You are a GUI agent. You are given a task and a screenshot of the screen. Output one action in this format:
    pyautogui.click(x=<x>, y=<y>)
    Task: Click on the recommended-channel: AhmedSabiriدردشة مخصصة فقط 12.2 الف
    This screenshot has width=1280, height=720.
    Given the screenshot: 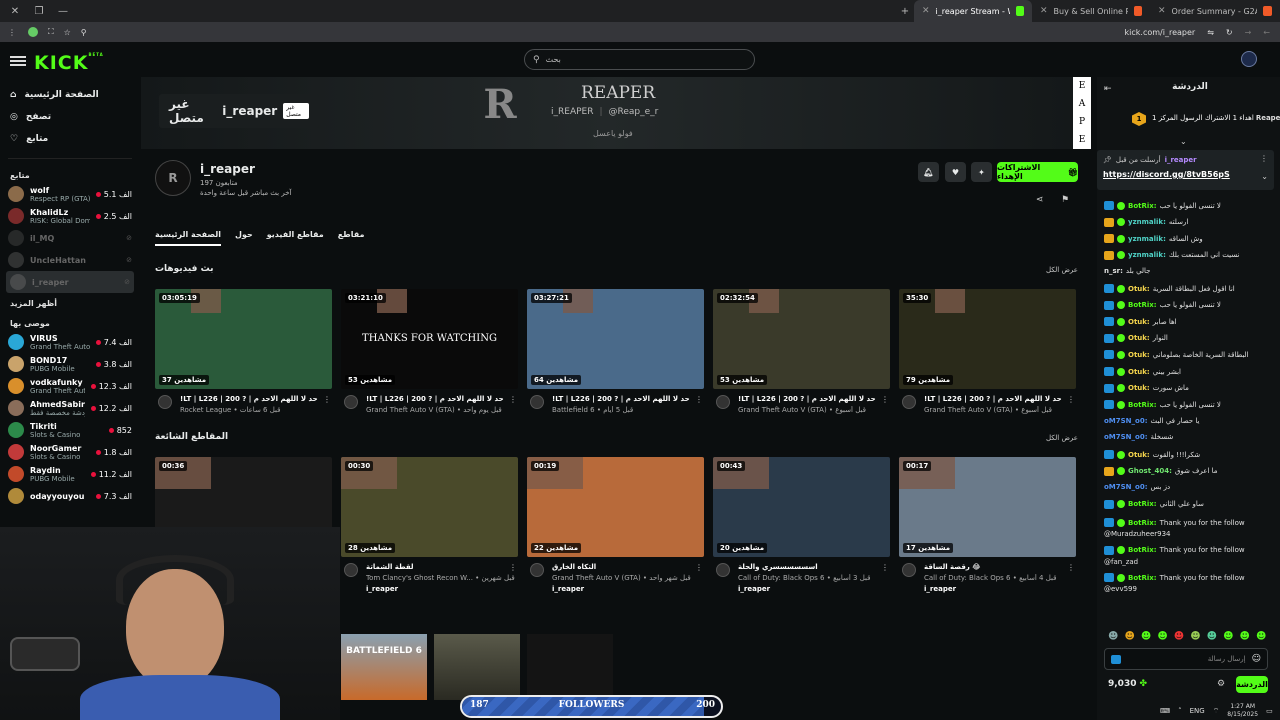 What is the action you would take?
    pyautogui.click(x=70, y=408)
    